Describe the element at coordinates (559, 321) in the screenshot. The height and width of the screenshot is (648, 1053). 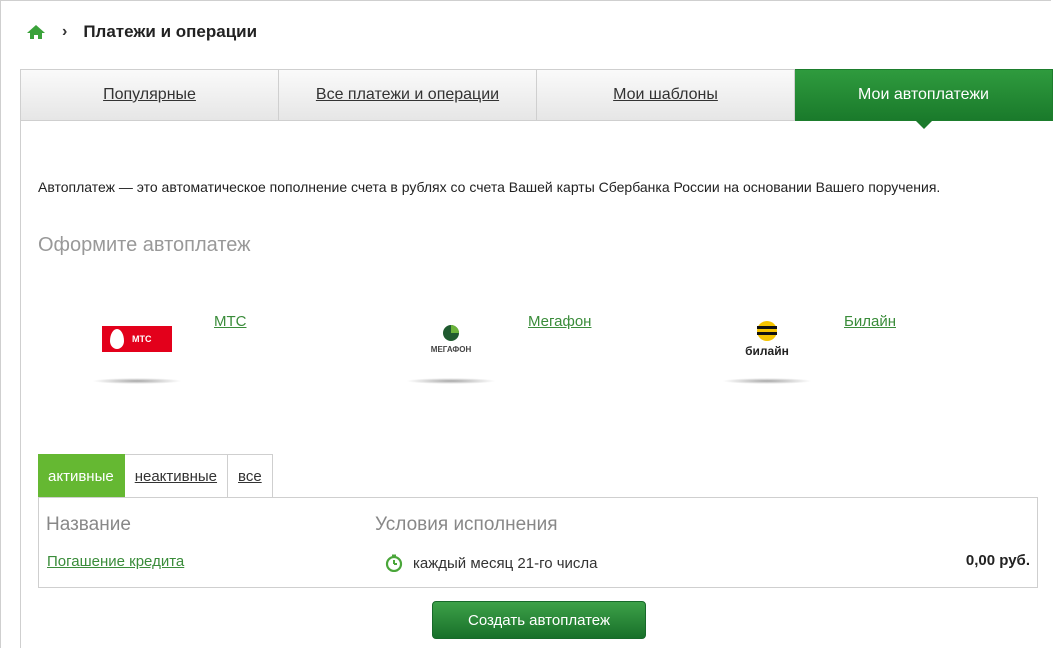
I see `provider-link-megafon: Мегафон` at that location.